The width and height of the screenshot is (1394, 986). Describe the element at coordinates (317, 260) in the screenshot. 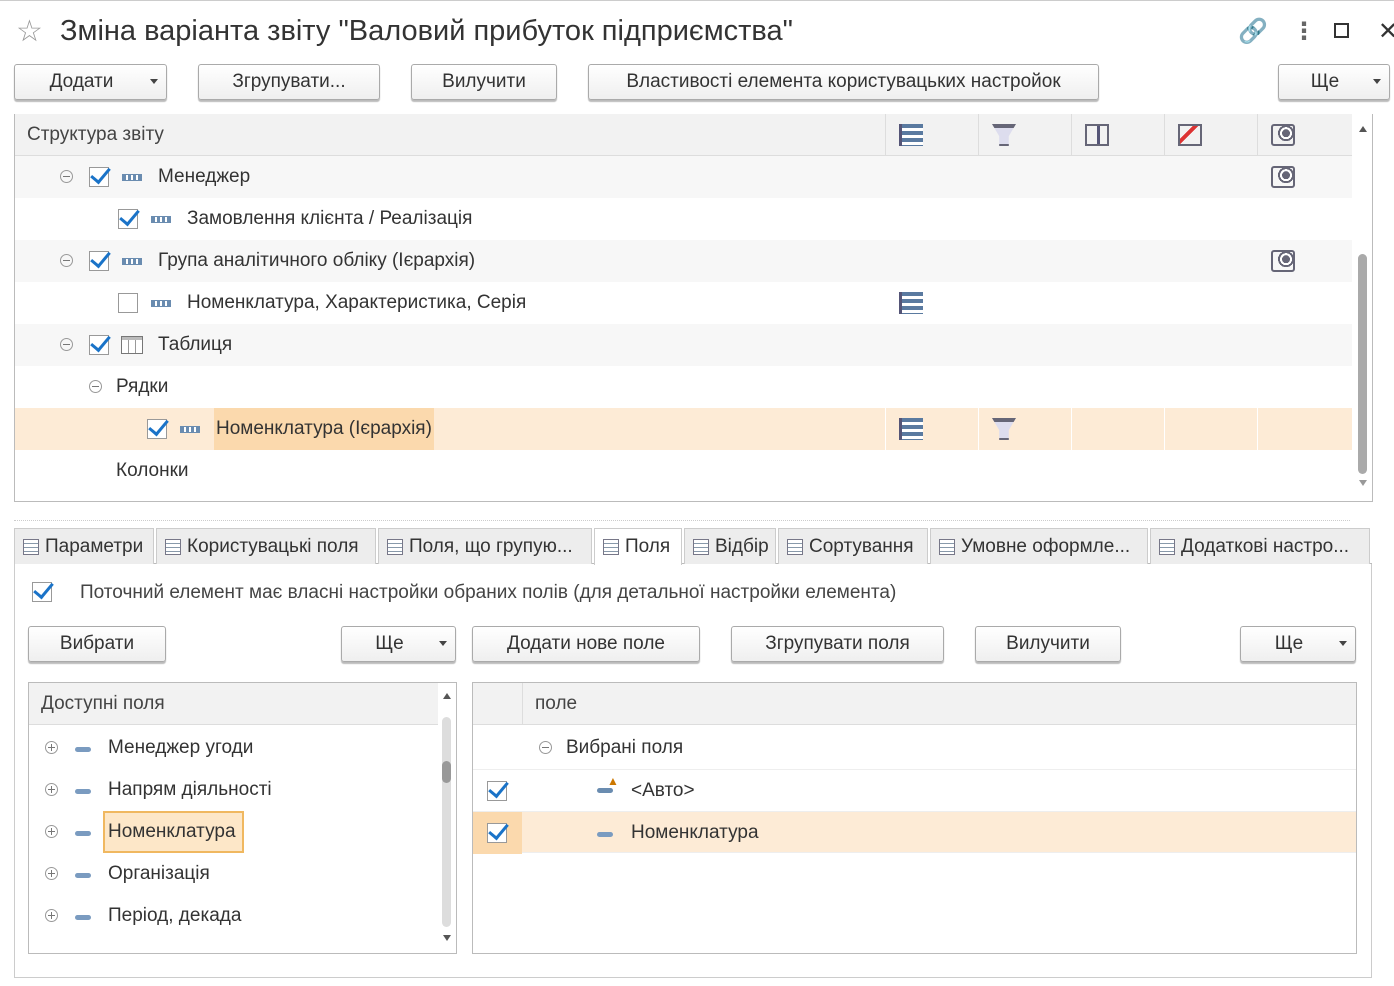

I see `row-label: Група аналітичного обліку (Ієрархія)` at that location.